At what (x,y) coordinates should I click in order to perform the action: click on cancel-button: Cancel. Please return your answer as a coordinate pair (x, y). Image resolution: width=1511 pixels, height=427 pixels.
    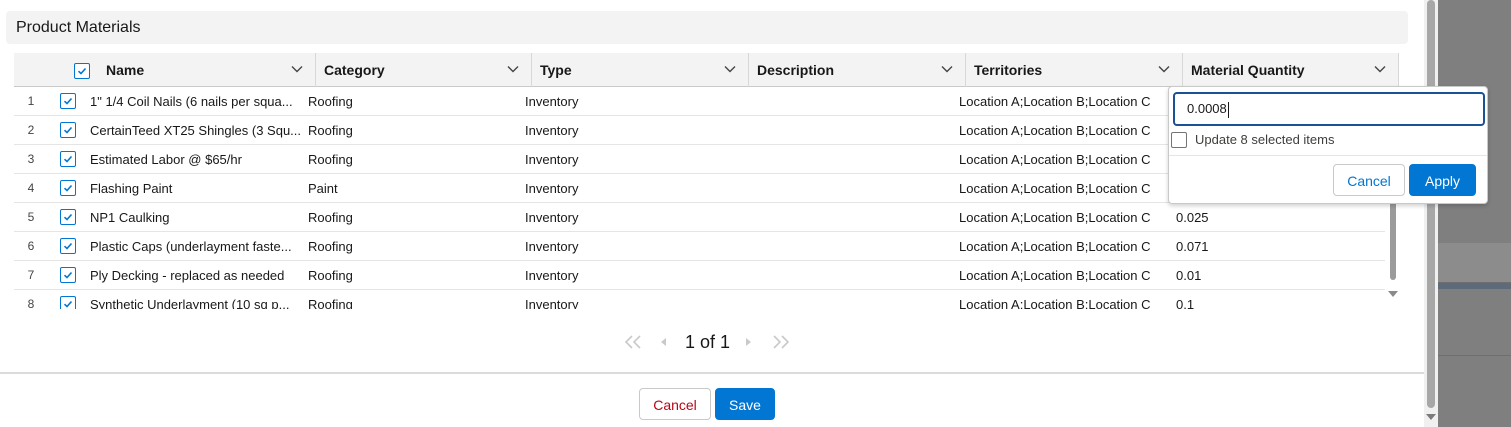
    Looking at the image, I should click on (675, 404).